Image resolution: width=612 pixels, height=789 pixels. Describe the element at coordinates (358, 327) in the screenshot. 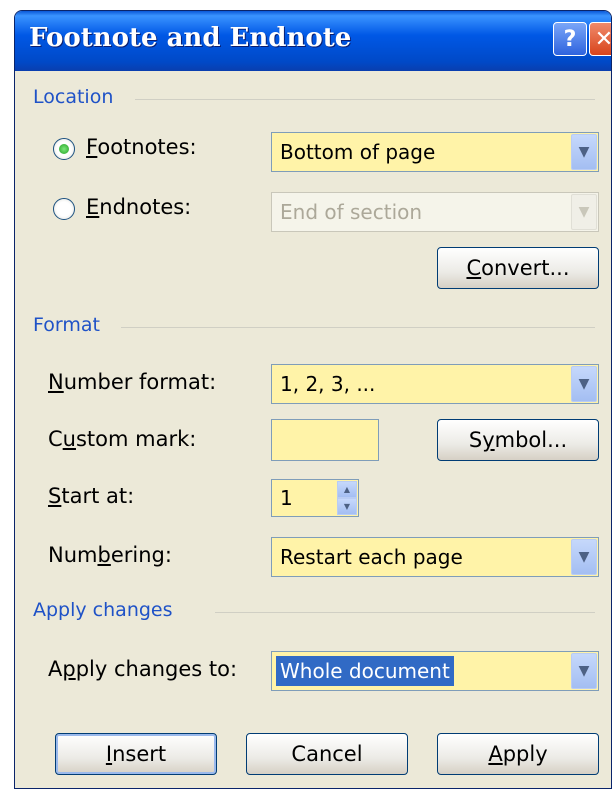

I see `format-divider` at that location.